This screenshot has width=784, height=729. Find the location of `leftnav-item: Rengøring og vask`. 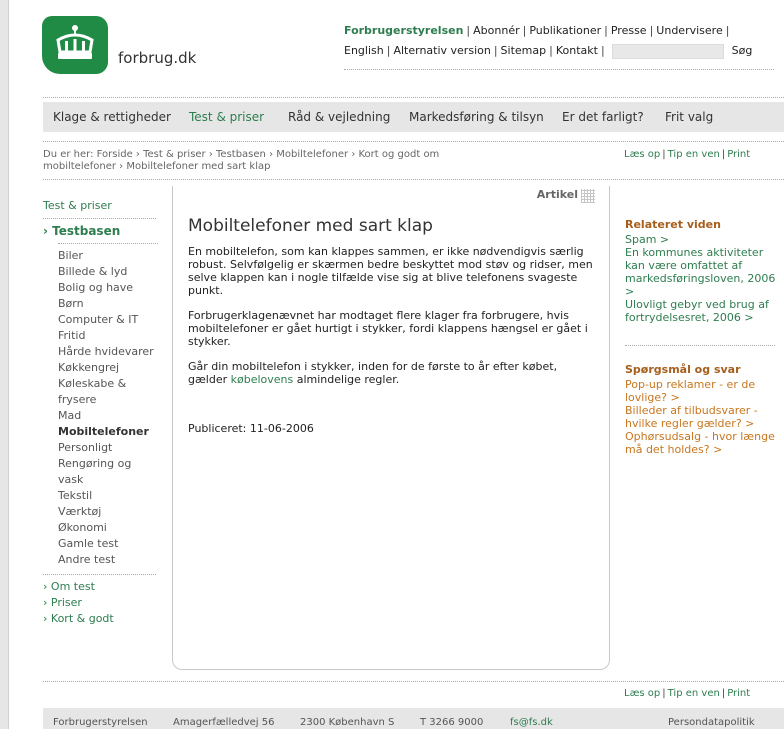

leftnav-item: Rengøring og vask is located at coordinates (108, 472).